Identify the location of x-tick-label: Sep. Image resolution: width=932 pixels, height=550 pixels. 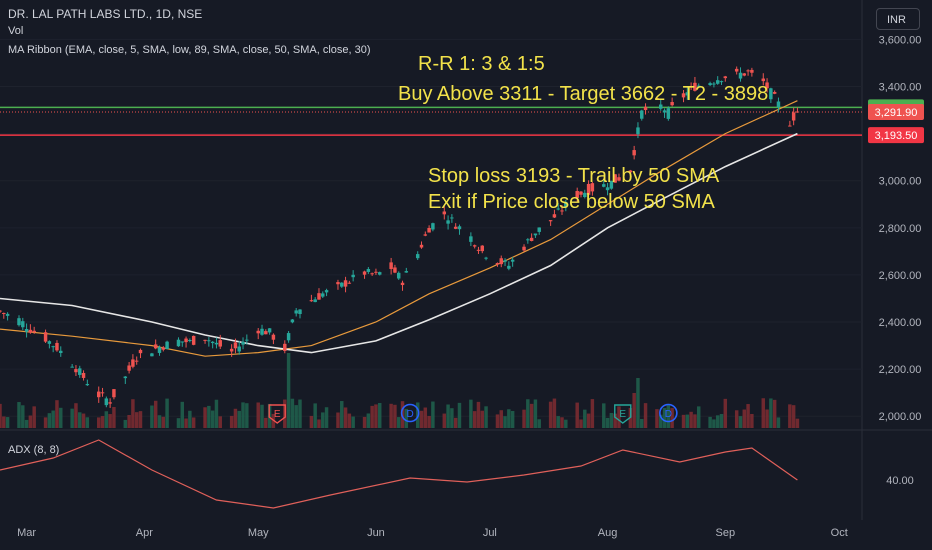
(726, 533).